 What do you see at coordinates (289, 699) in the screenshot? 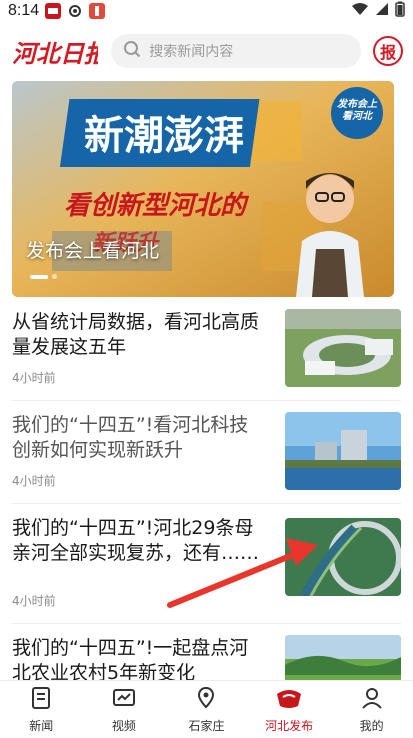
I see `hebei-publish-icon` at bounding box center [289, 699].